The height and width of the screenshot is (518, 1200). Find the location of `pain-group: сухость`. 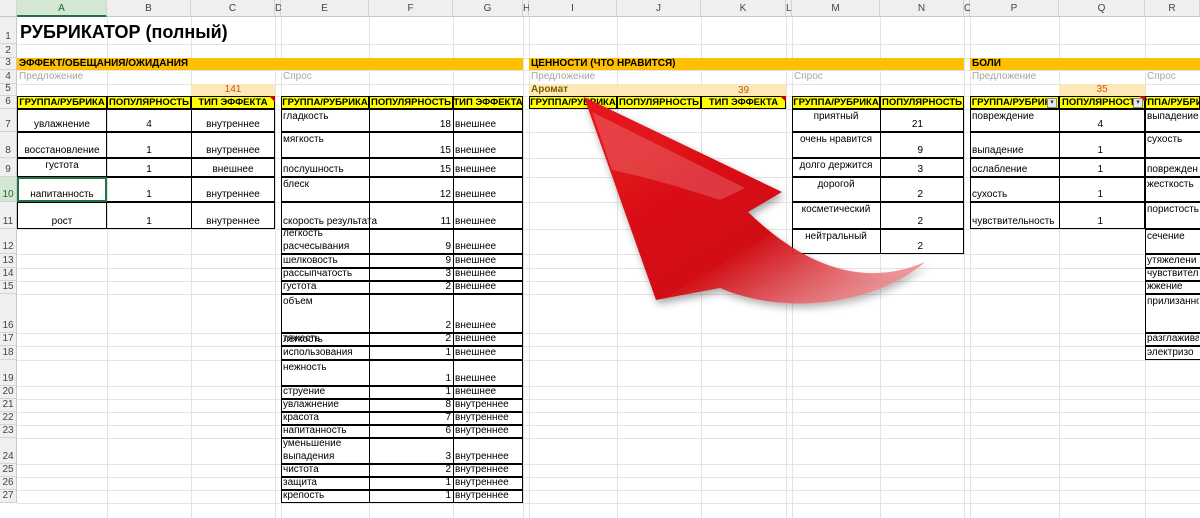

pain-group: сухость is located at coordinates (989, 194).